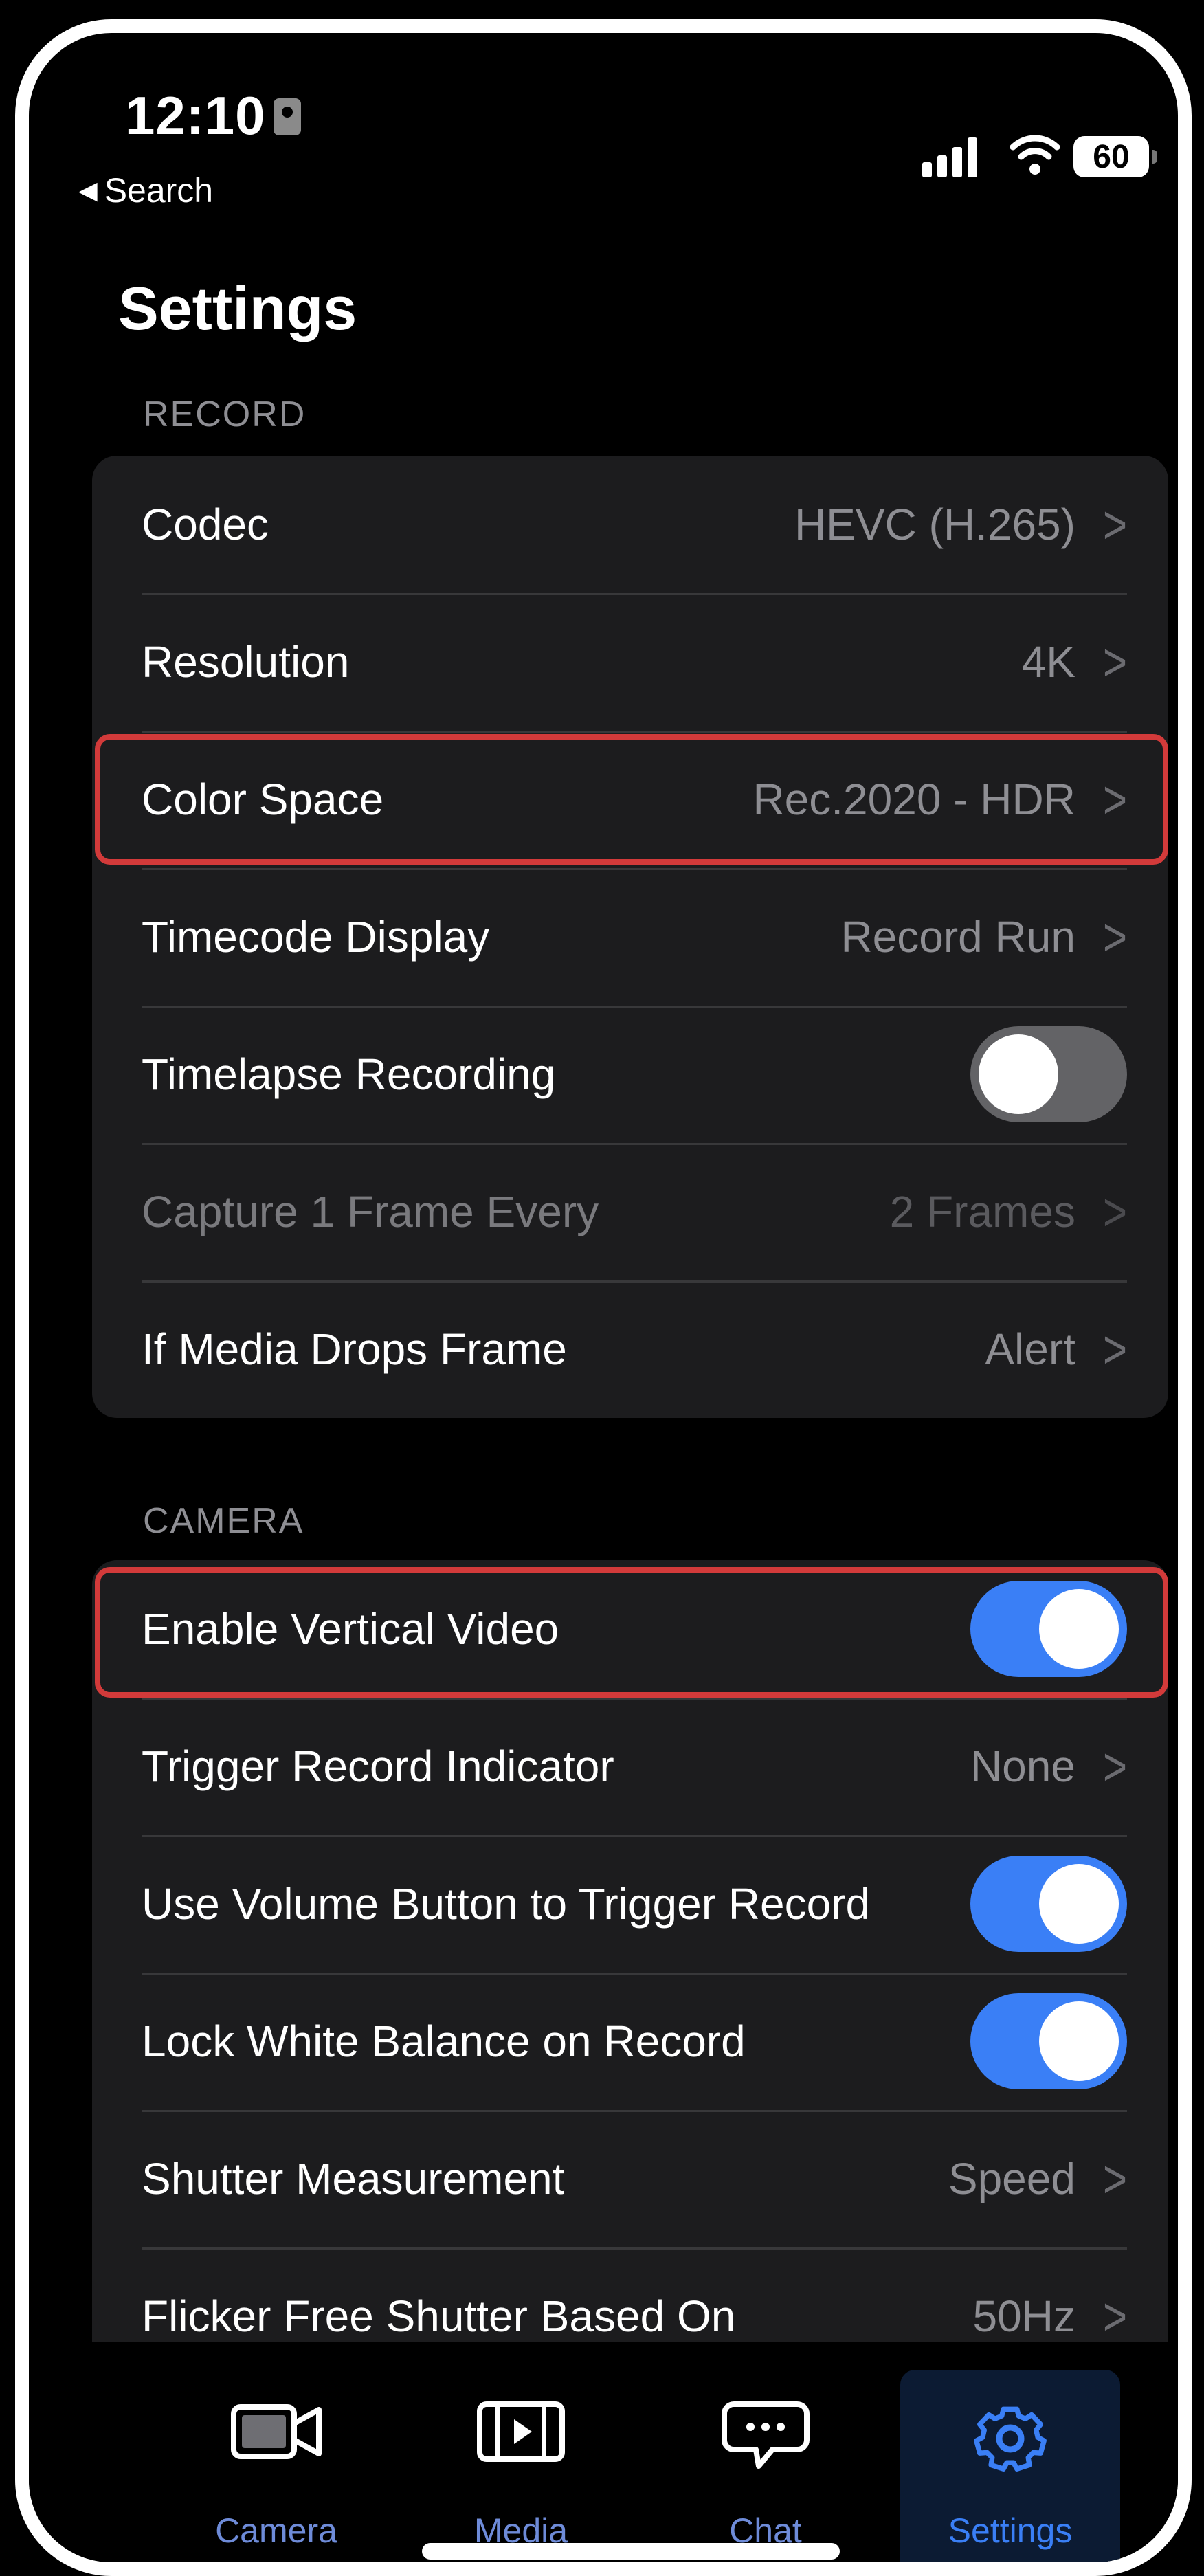 The width and height of the screenshot is (1204, 2576). I want to click on back-triangle-icon: ◀, so click(88, 190).